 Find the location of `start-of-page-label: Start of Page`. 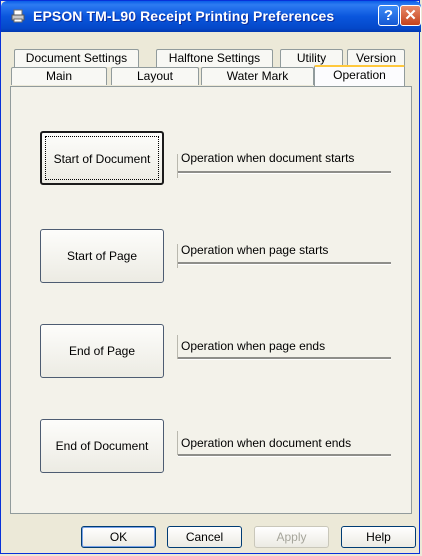

start-of-page-label: Start of Page is located at coordinates (102, 256).